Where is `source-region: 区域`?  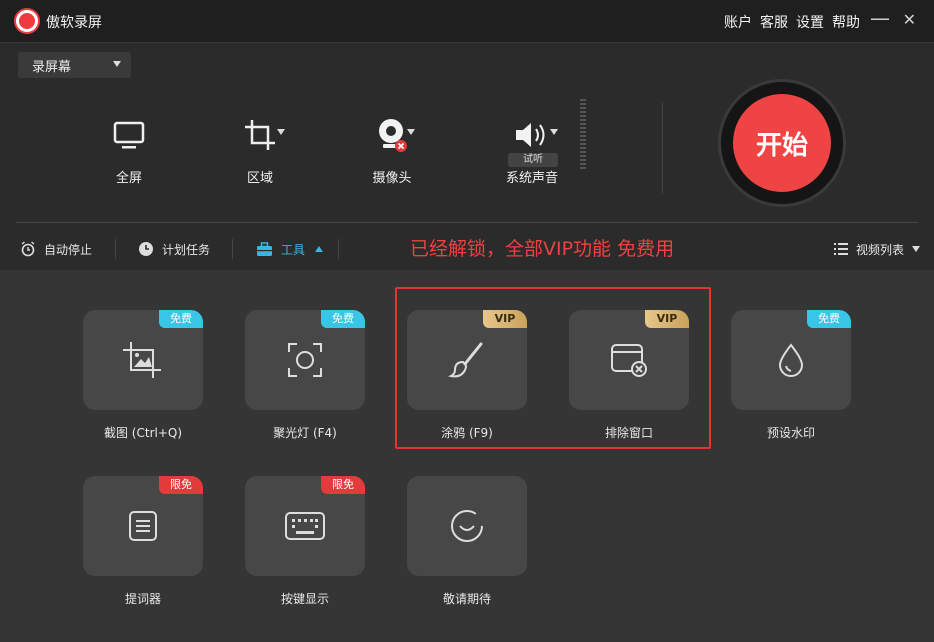 source-region: 区域 is located at coordinates (260, 149).